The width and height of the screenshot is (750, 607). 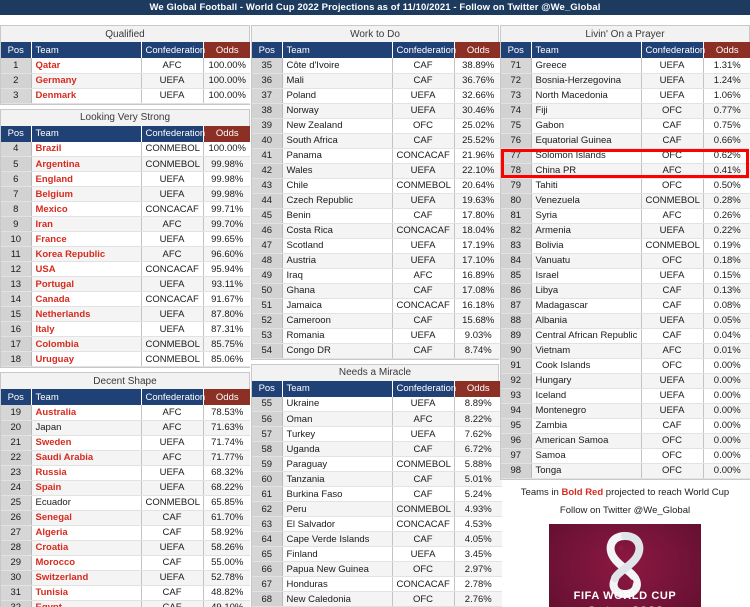 What do you see at coordinates (126, 563) in the screenshot?
I see `table-row: 29 Morocco CAF 55.00%` at bounding box center [126, 563].